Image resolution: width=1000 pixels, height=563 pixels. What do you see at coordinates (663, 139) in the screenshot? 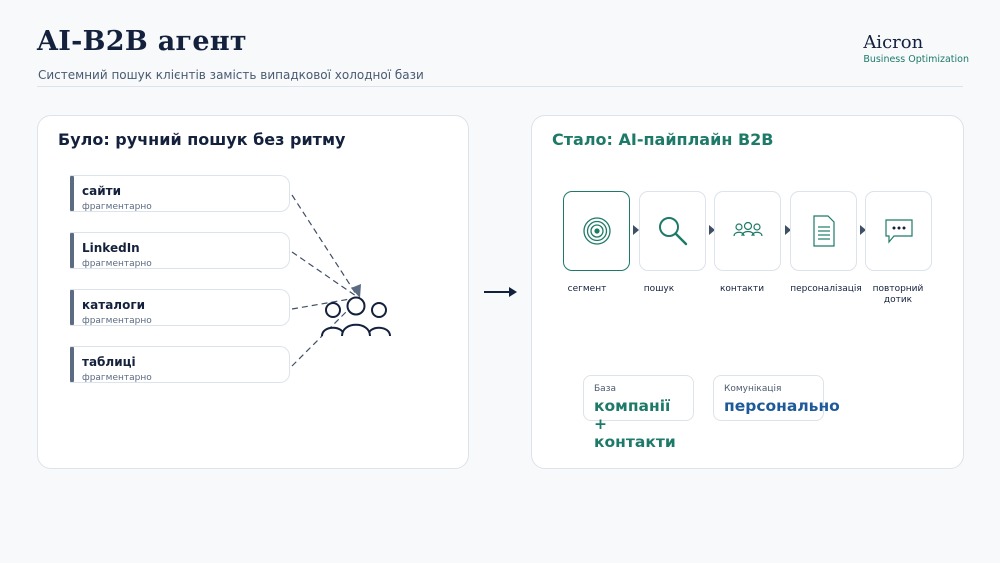
I see `after-panel-title: Стало: AI-пайплайн B2B` at bounding box center [663, 139].